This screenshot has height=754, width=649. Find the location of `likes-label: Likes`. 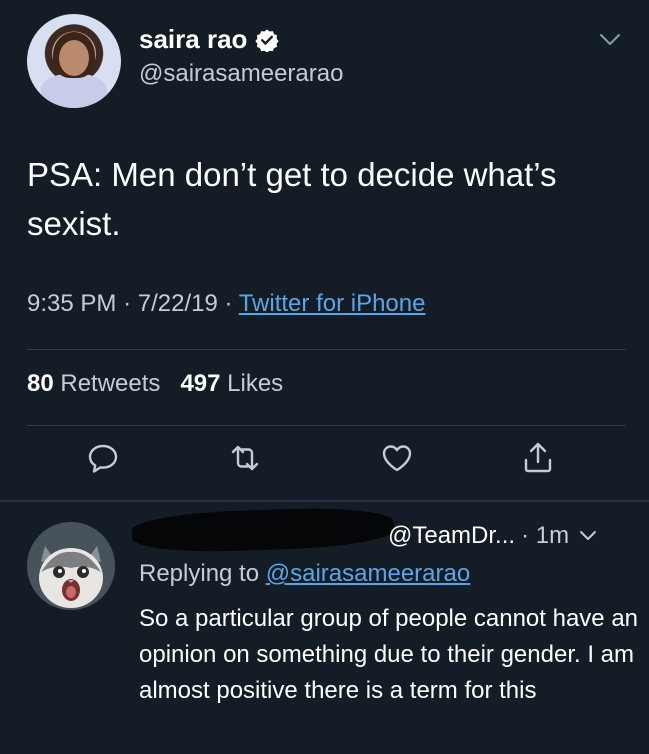

likes-label: Likes is located at coordinates (255, 383).